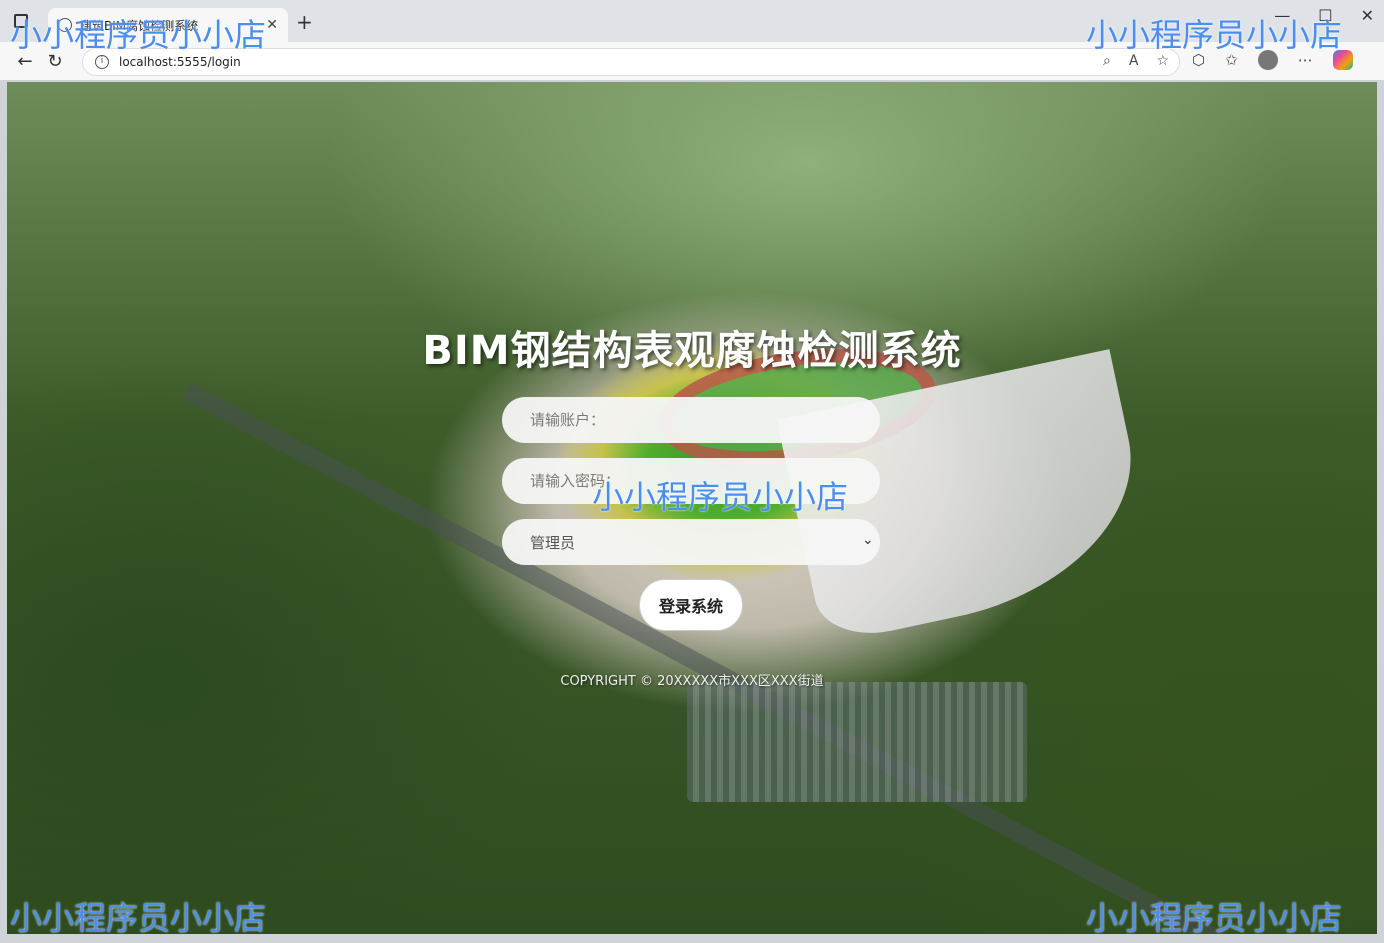 This screenshot has height=943, width=1384. Describe the element at coordinates (692, 351) in the screenshot. I see `page-title: BIM钢结构表观腐蚀检测系统` at that location.